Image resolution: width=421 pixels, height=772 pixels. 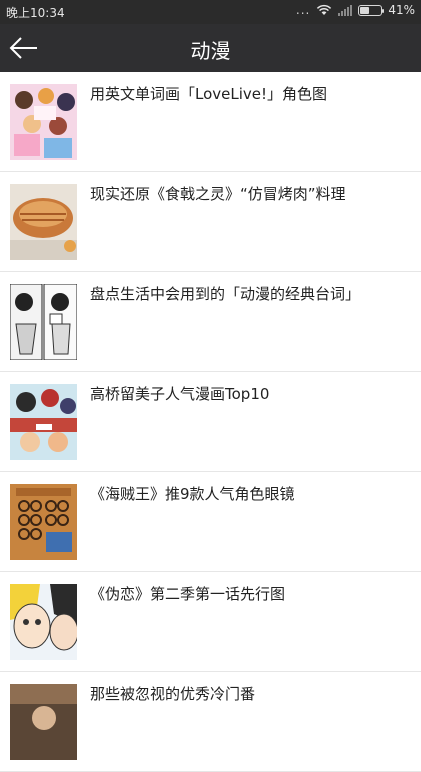 What do you see at coordinates (192, 494) in the screenshot?
I see `article-title: 《海贼王》推9款人气角色眼镜` at bounding box center [192, 494].